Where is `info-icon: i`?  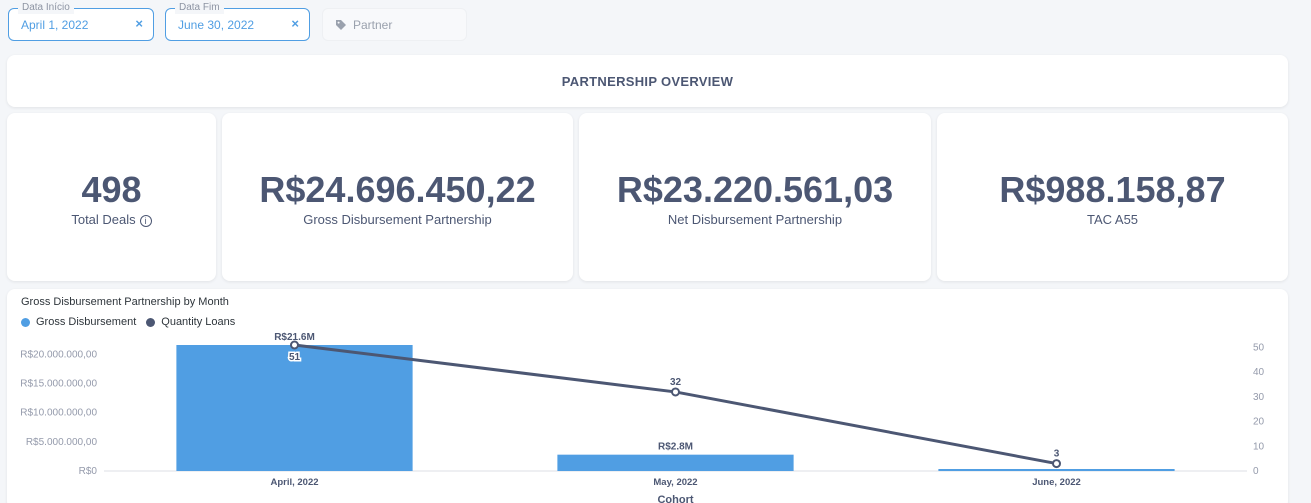 info-icon: i is located at coordinates (145, 221).